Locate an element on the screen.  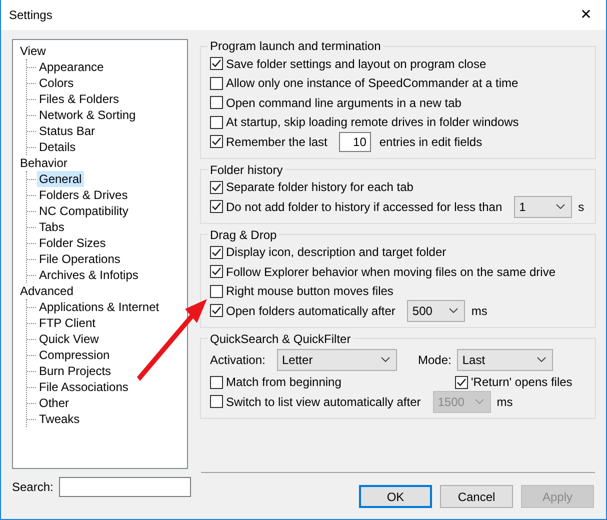
close-button: ✕ is located at coordinates (586, 15).